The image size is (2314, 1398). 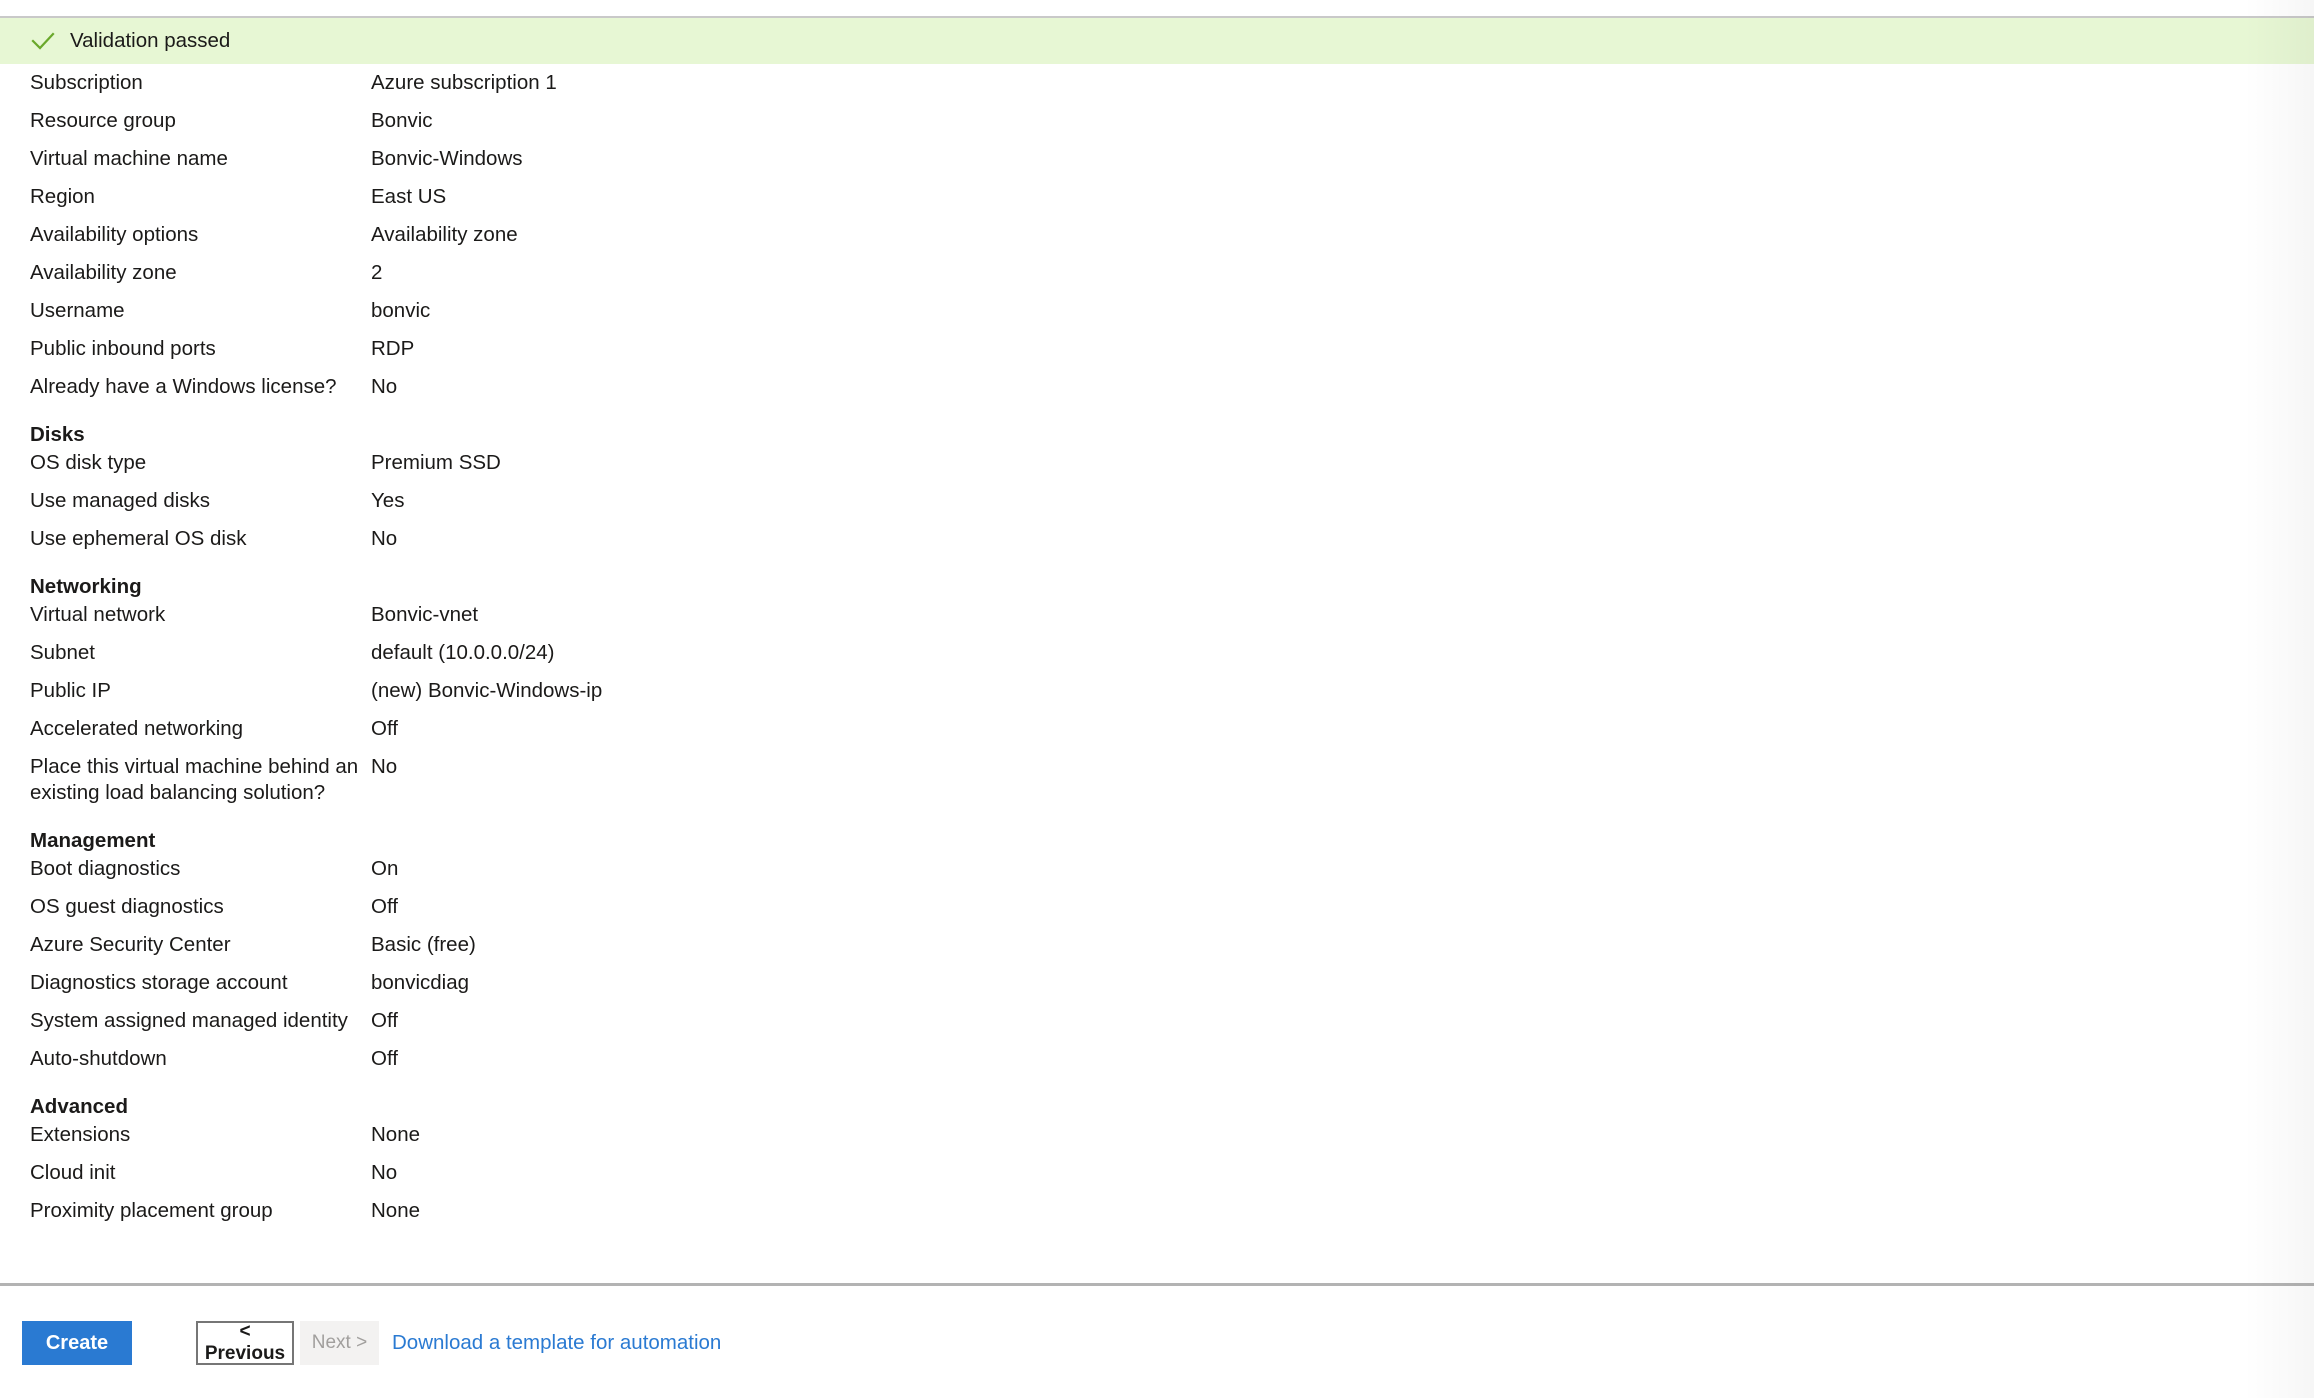 What do you see at coordinates (62, 652) in the screenshot?
I see `summary-row-label: Subnet` at bounding box center [62, 652].